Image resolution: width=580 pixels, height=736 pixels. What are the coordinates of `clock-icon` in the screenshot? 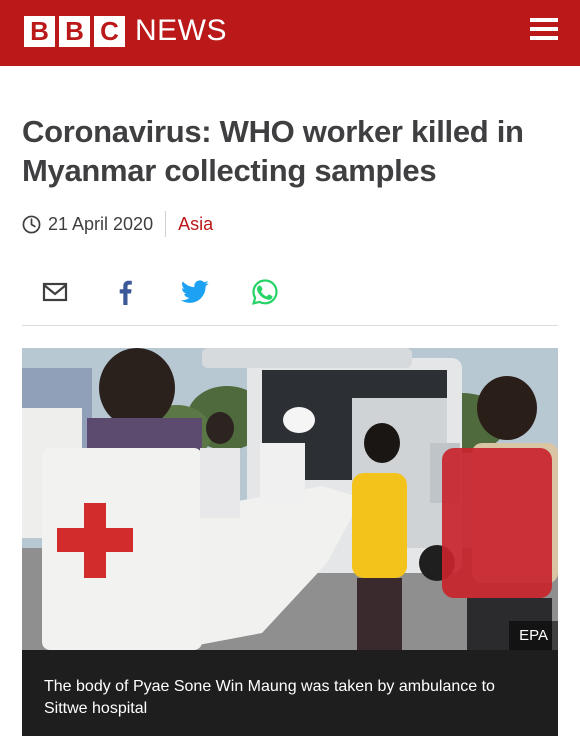 It's located at (31, 224).